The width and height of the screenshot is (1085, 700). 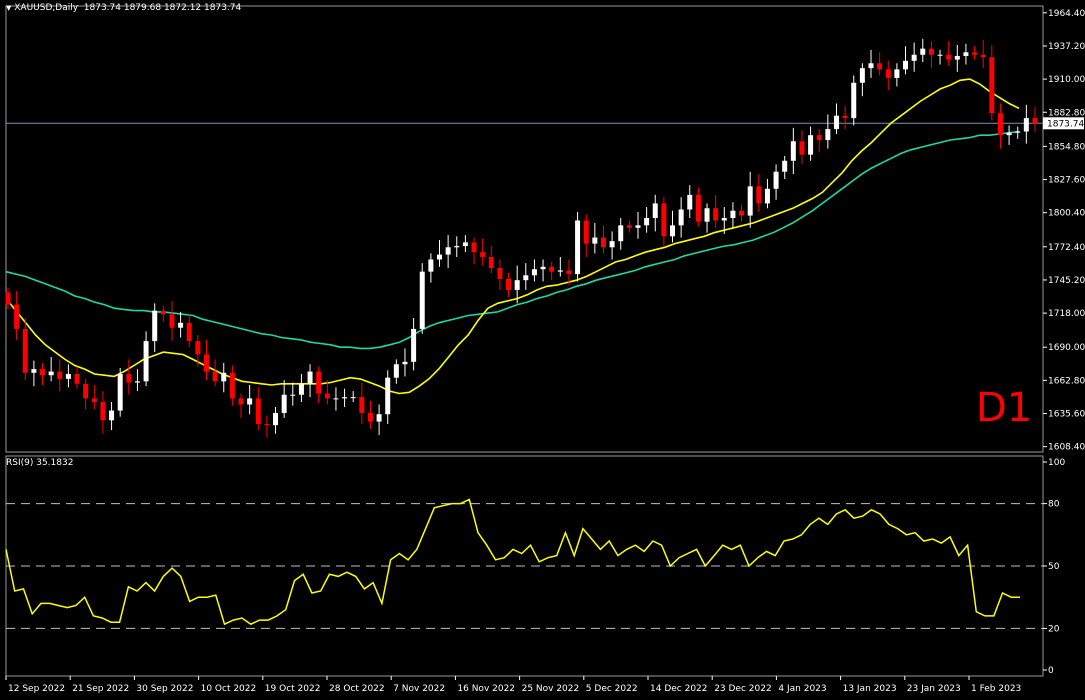 What do you see at coordinates (1066, 147) in the screenshot?
I see `price-tick-label: 1854.80` at bounding box center [1066, 147].